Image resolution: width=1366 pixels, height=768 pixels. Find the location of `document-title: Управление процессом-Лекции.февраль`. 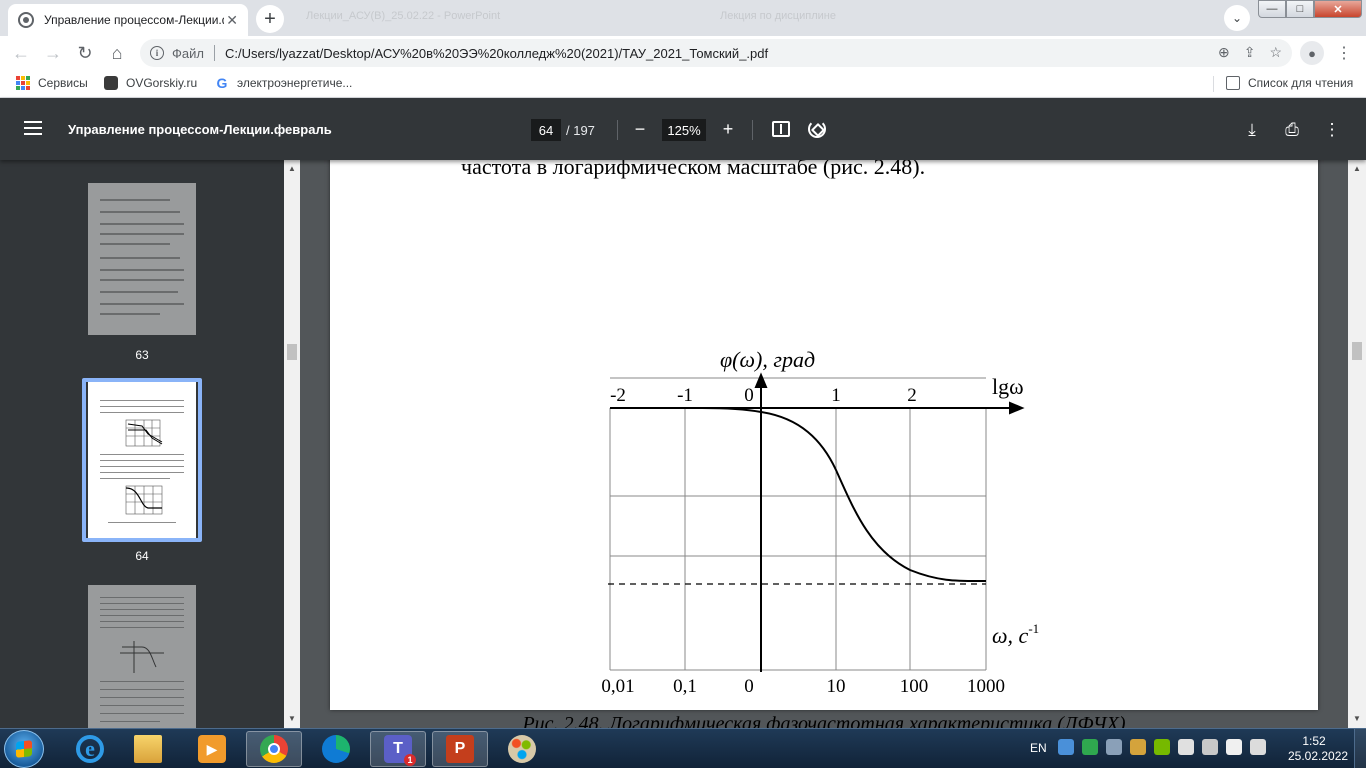

document-title: Управление процессом-Лекции.февраль is located at coordinates (200, 129).